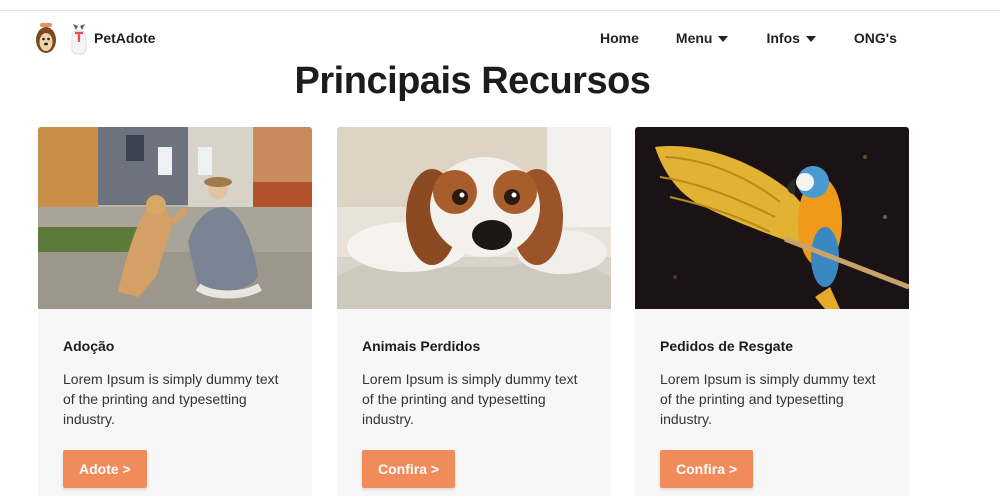 This screenshot has height=496, width=1000. I want to click on nav-home-label: Home, so click(619, 38).